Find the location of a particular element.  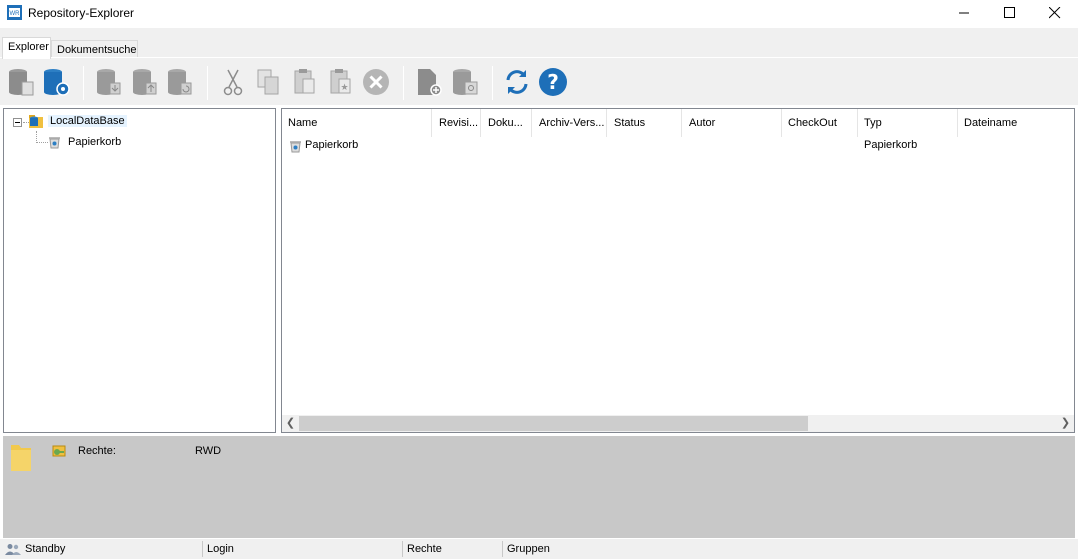

status-login: Login is located at coordinates (220, 549).